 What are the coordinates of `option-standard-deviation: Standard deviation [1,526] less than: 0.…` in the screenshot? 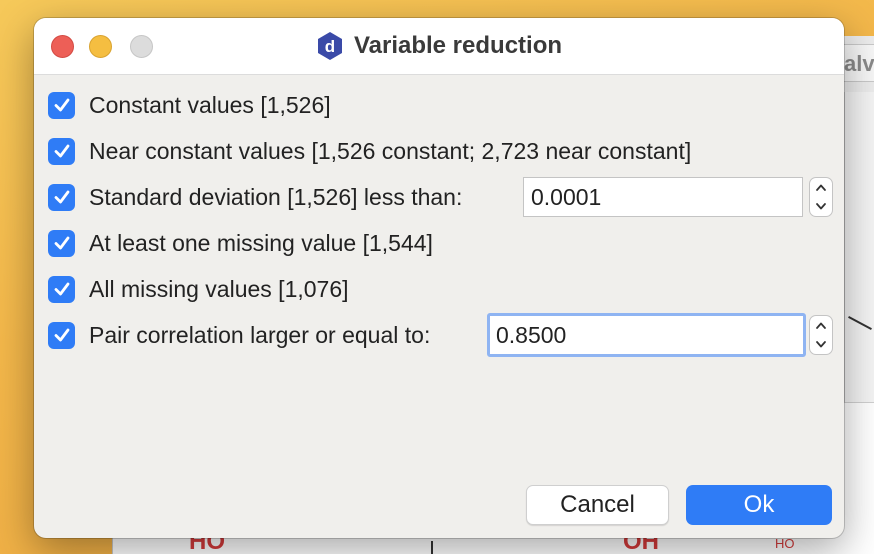 It's located at (443, 197).